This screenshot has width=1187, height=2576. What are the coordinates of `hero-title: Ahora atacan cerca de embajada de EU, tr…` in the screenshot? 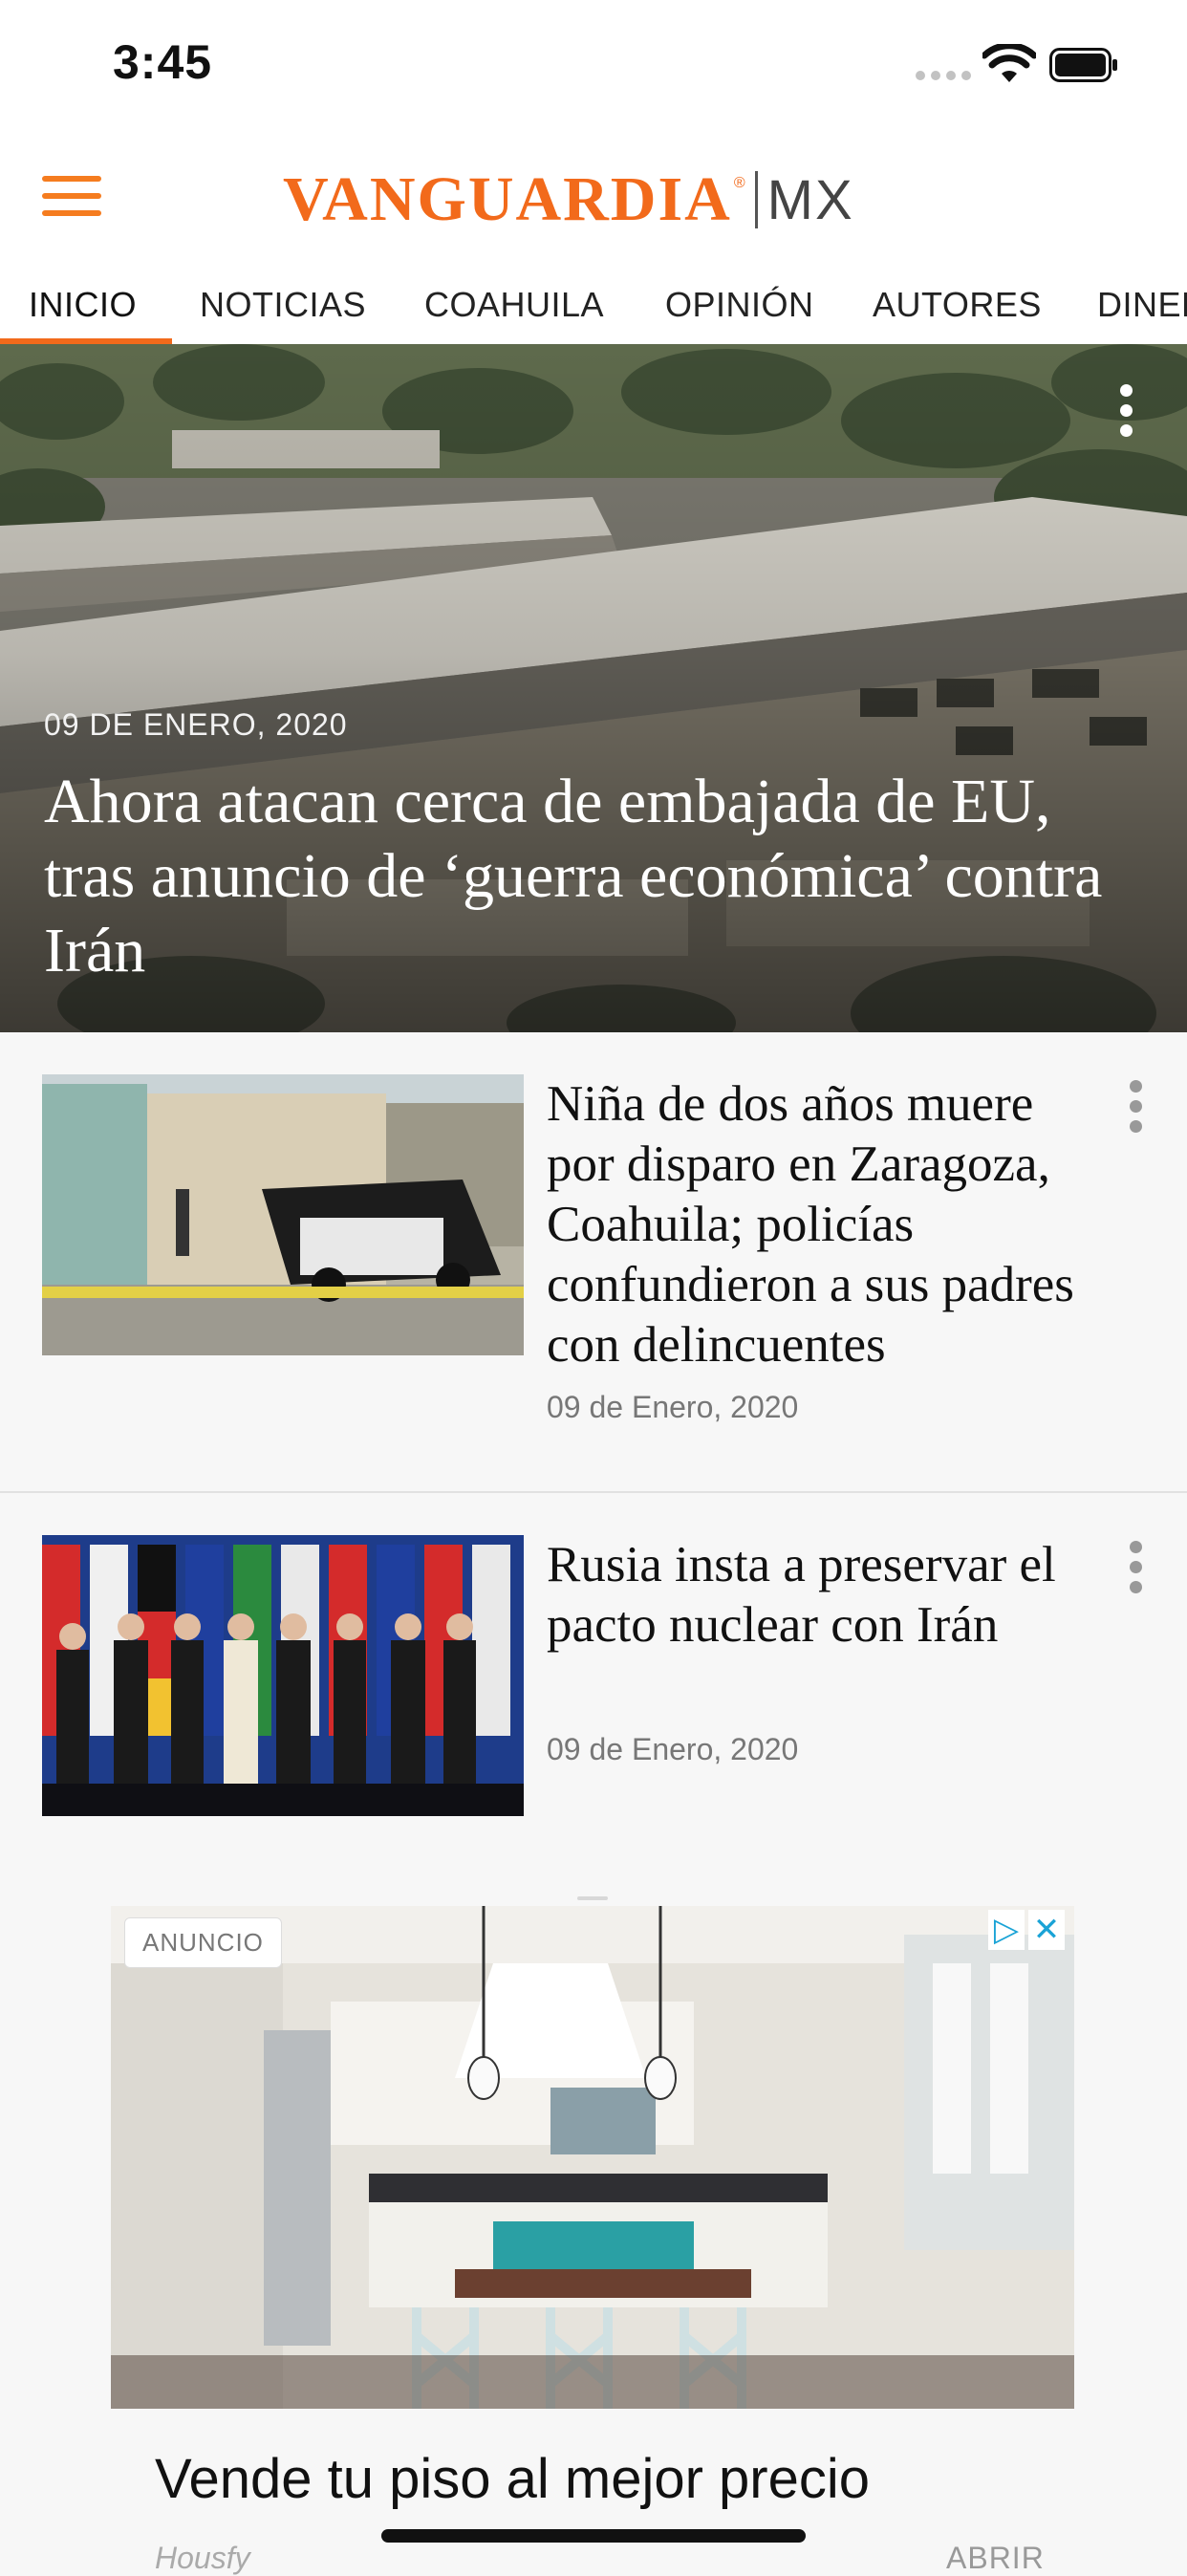 It's located at (598, 877).